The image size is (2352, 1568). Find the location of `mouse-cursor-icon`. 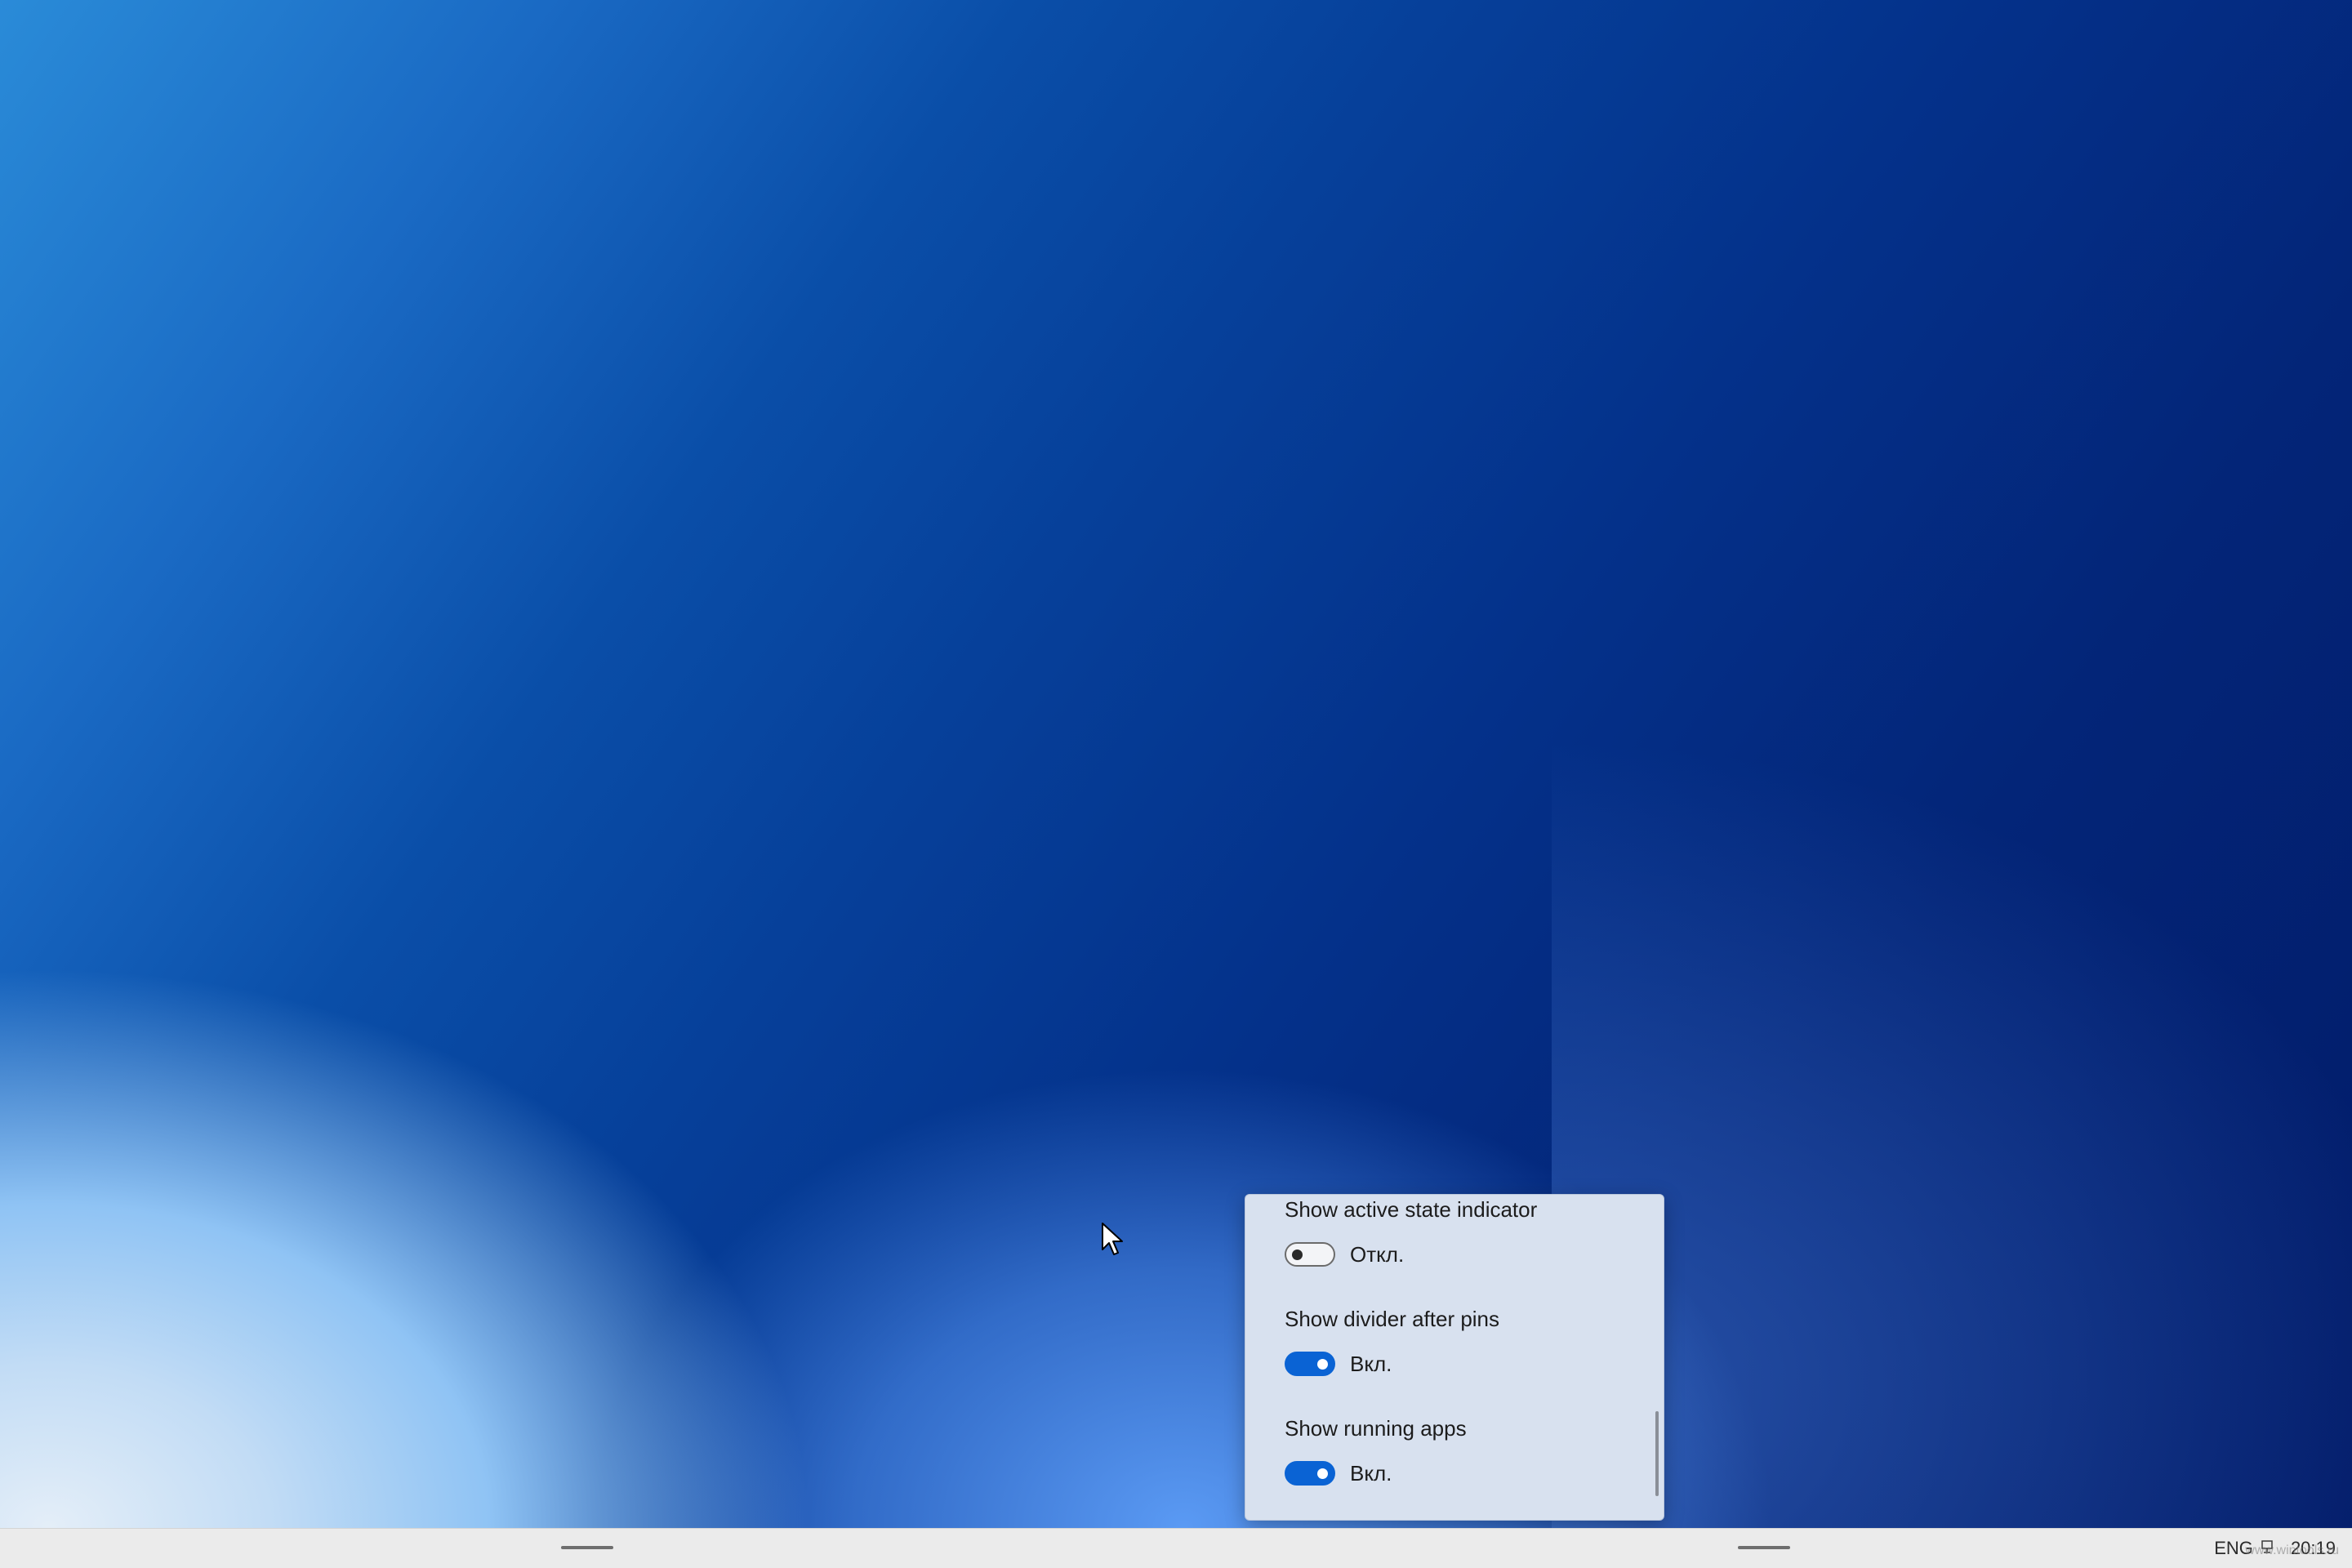

mouse-cursor-icon is located at coordinates (1112, 1239).